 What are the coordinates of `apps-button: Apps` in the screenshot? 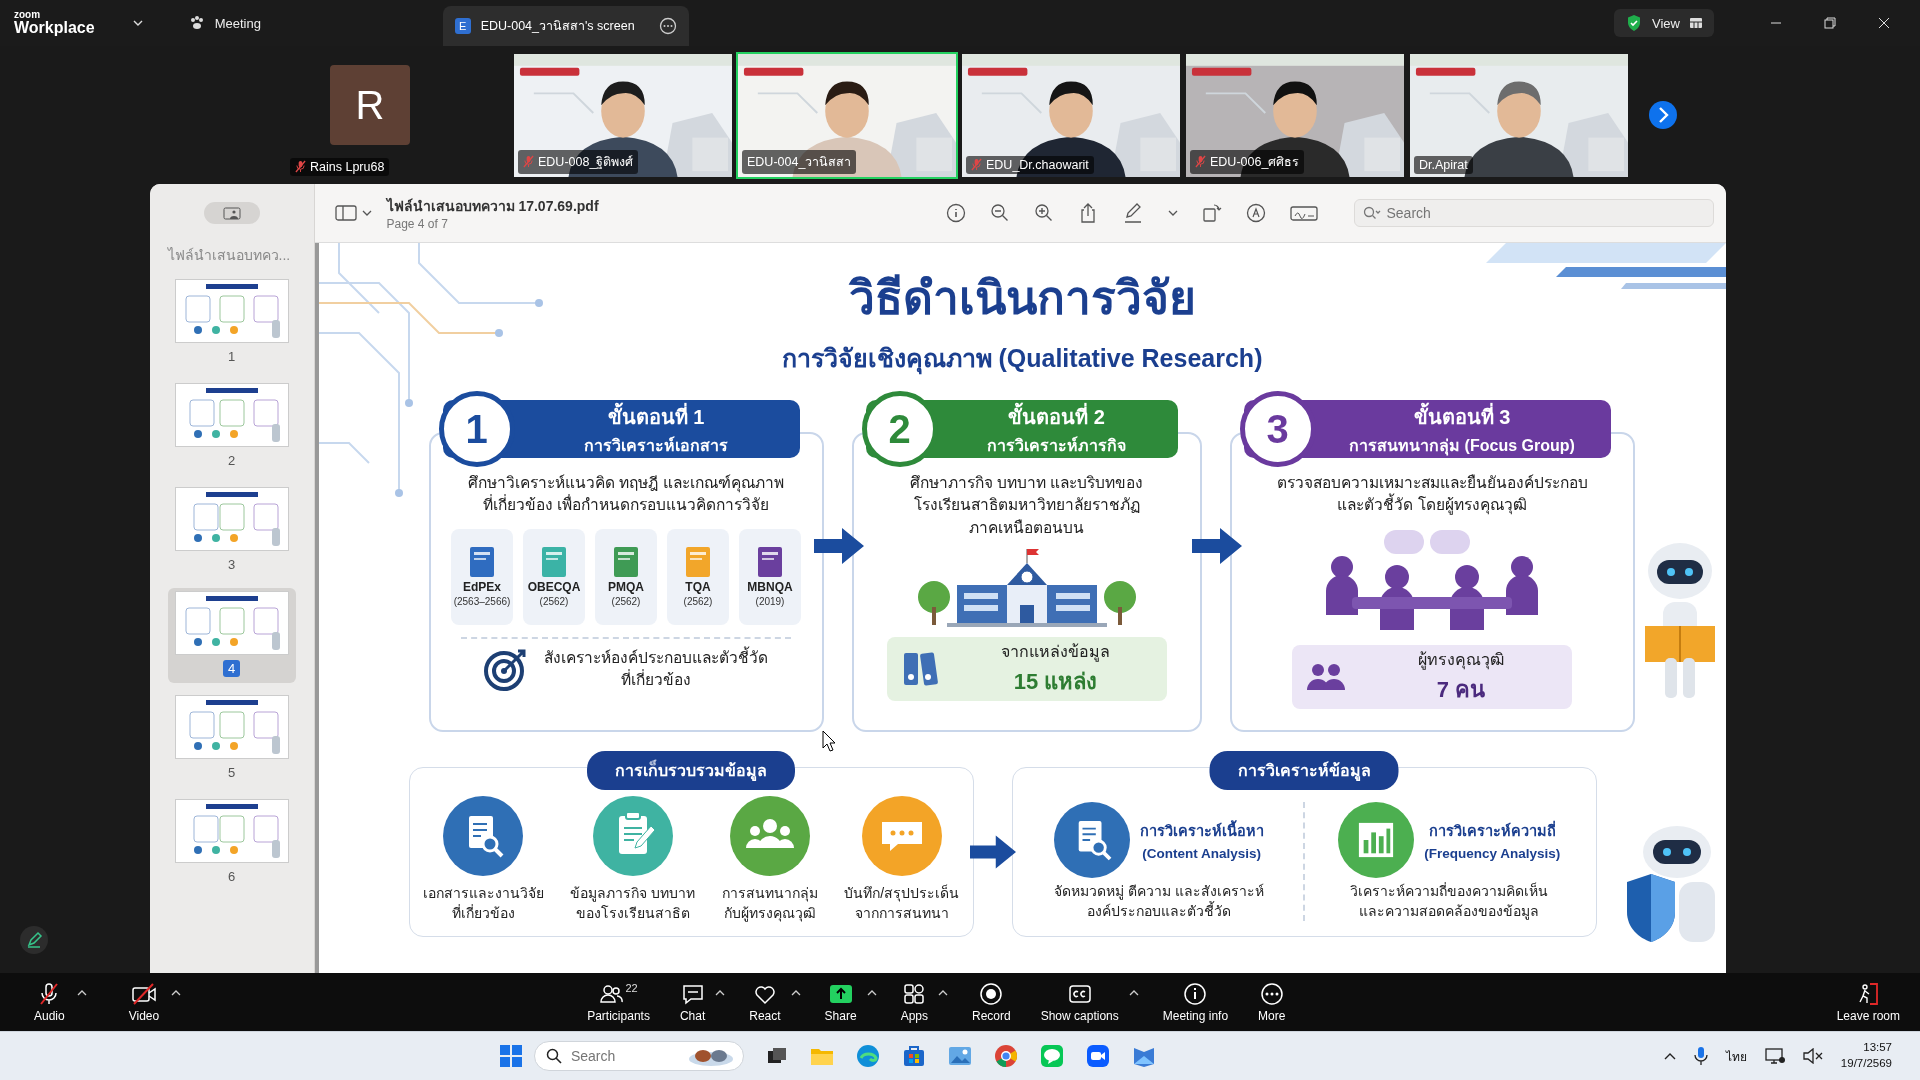 It's located at (914, 1002).